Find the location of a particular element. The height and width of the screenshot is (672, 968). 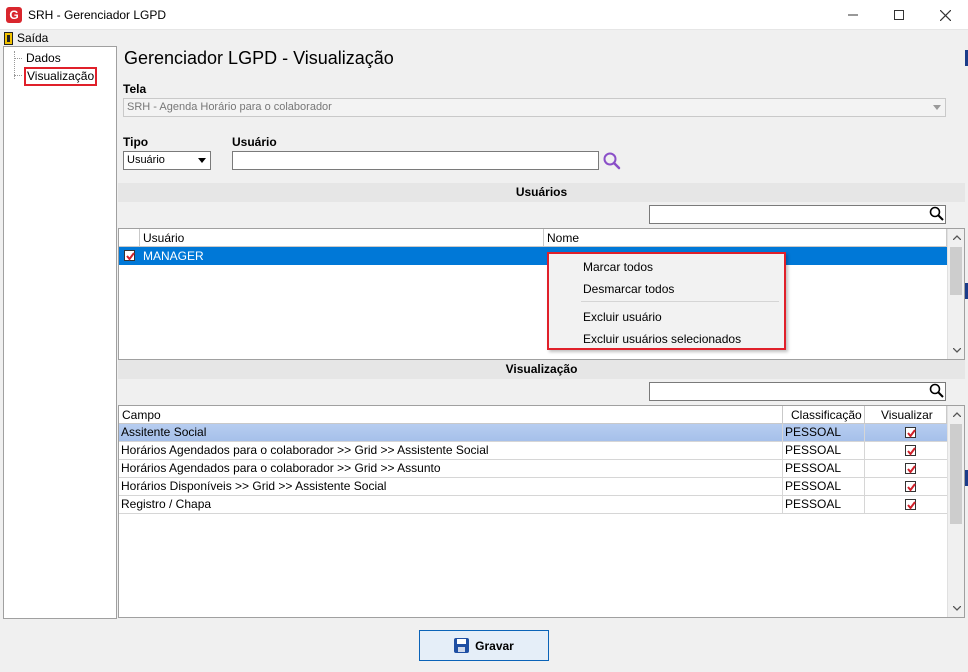

gravar-button: Gravar is located at coordinates (484, 645).